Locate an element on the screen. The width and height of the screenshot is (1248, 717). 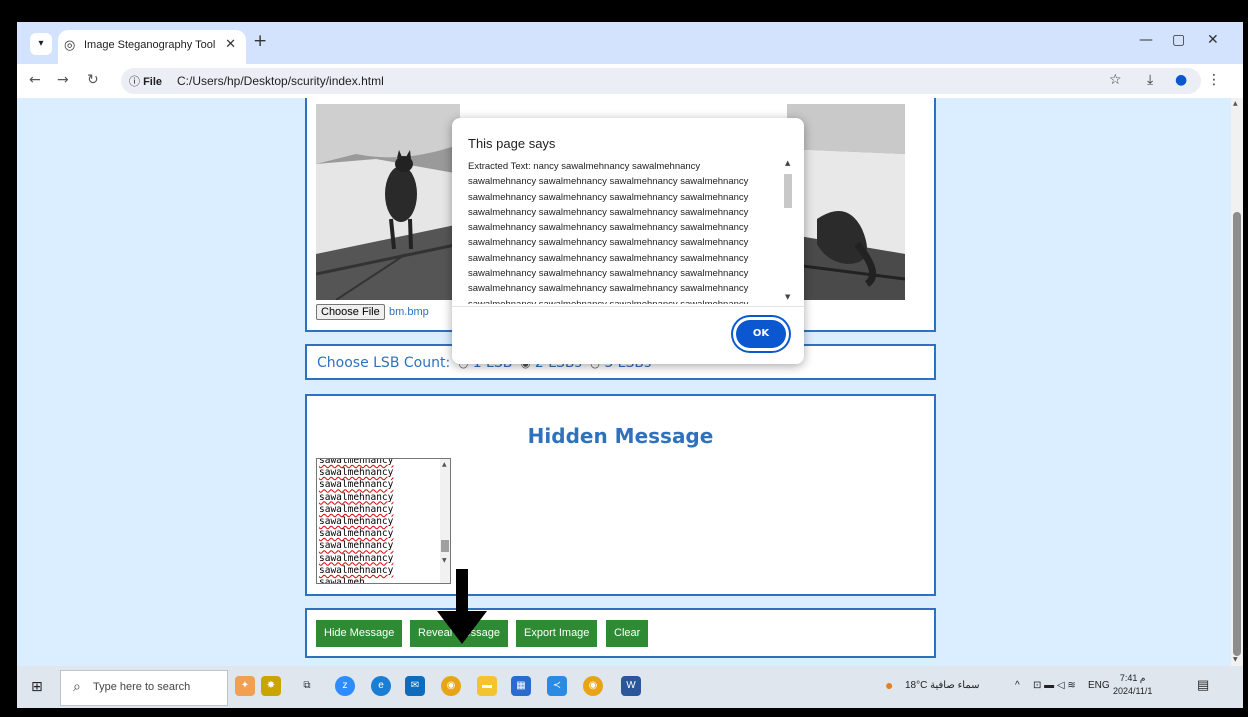
hidden-message-title: Hidden Message is located at coordinates (620, 436).